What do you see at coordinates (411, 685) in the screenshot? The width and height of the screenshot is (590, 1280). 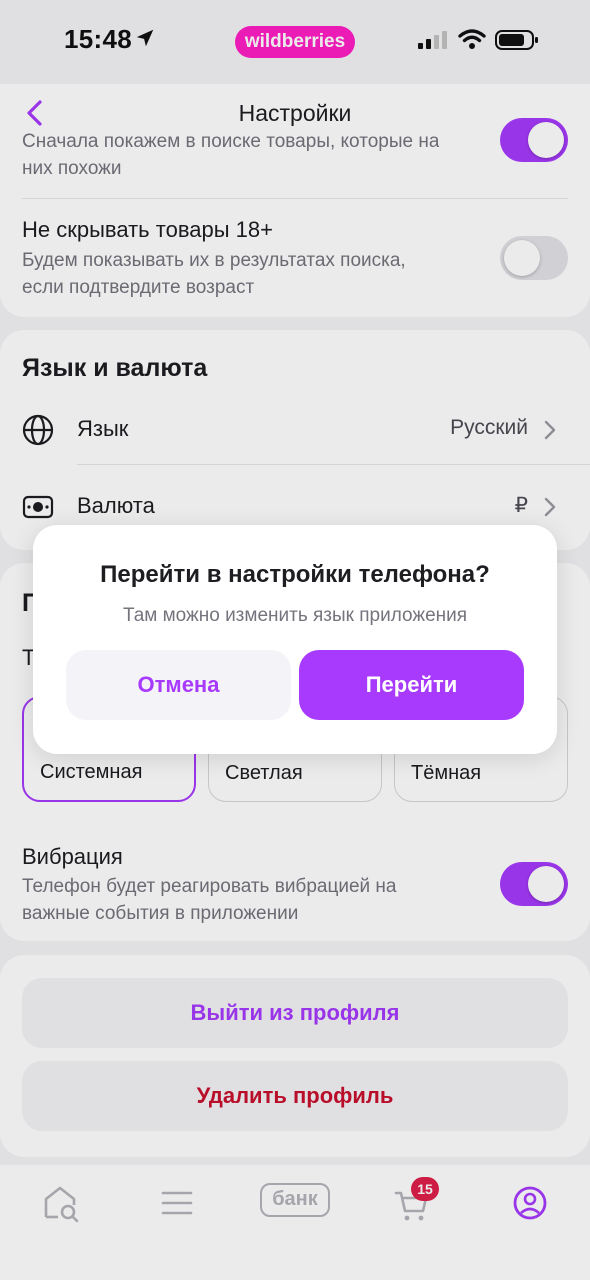 I see `go-to-settings-button: Перейти` at bounding box center [411, 685].